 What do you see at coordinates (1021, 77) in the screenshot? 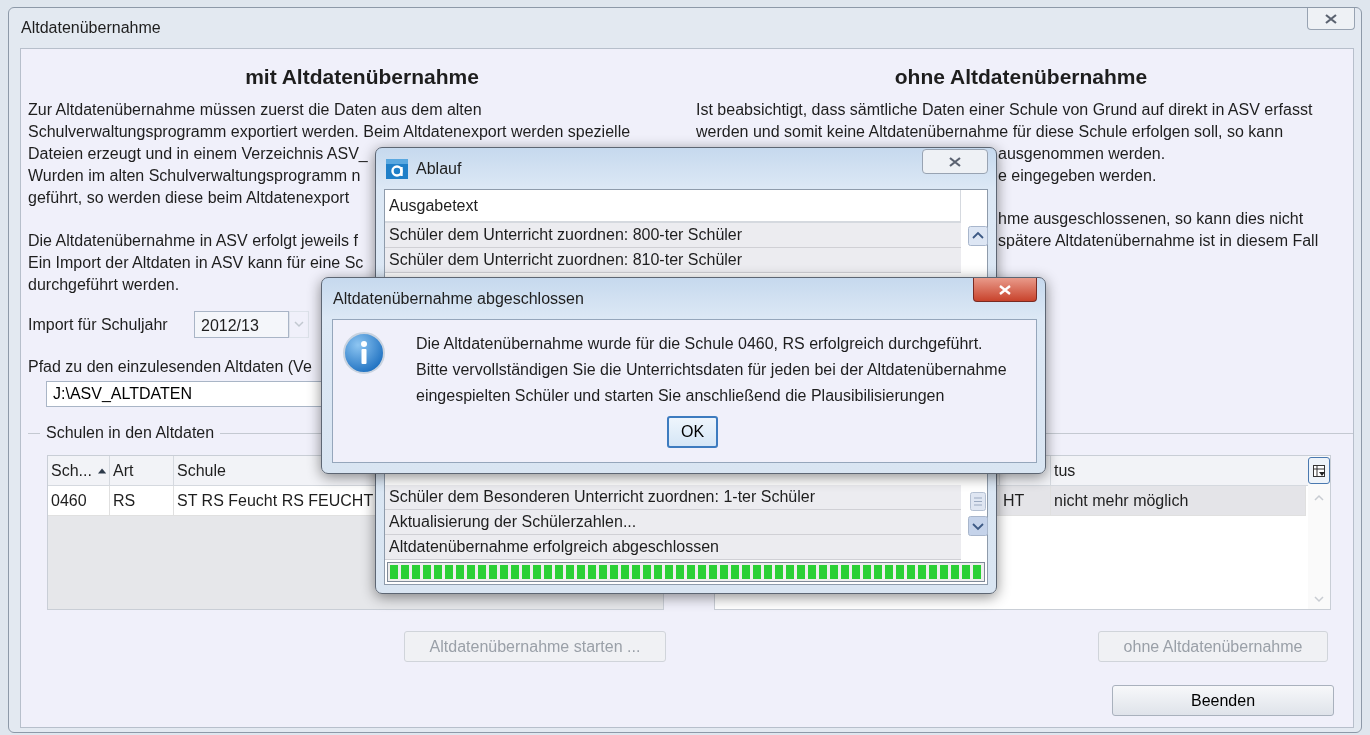
I see `section-heading: ohne Altdatenübernahme` at bounding box center [1021, 77].